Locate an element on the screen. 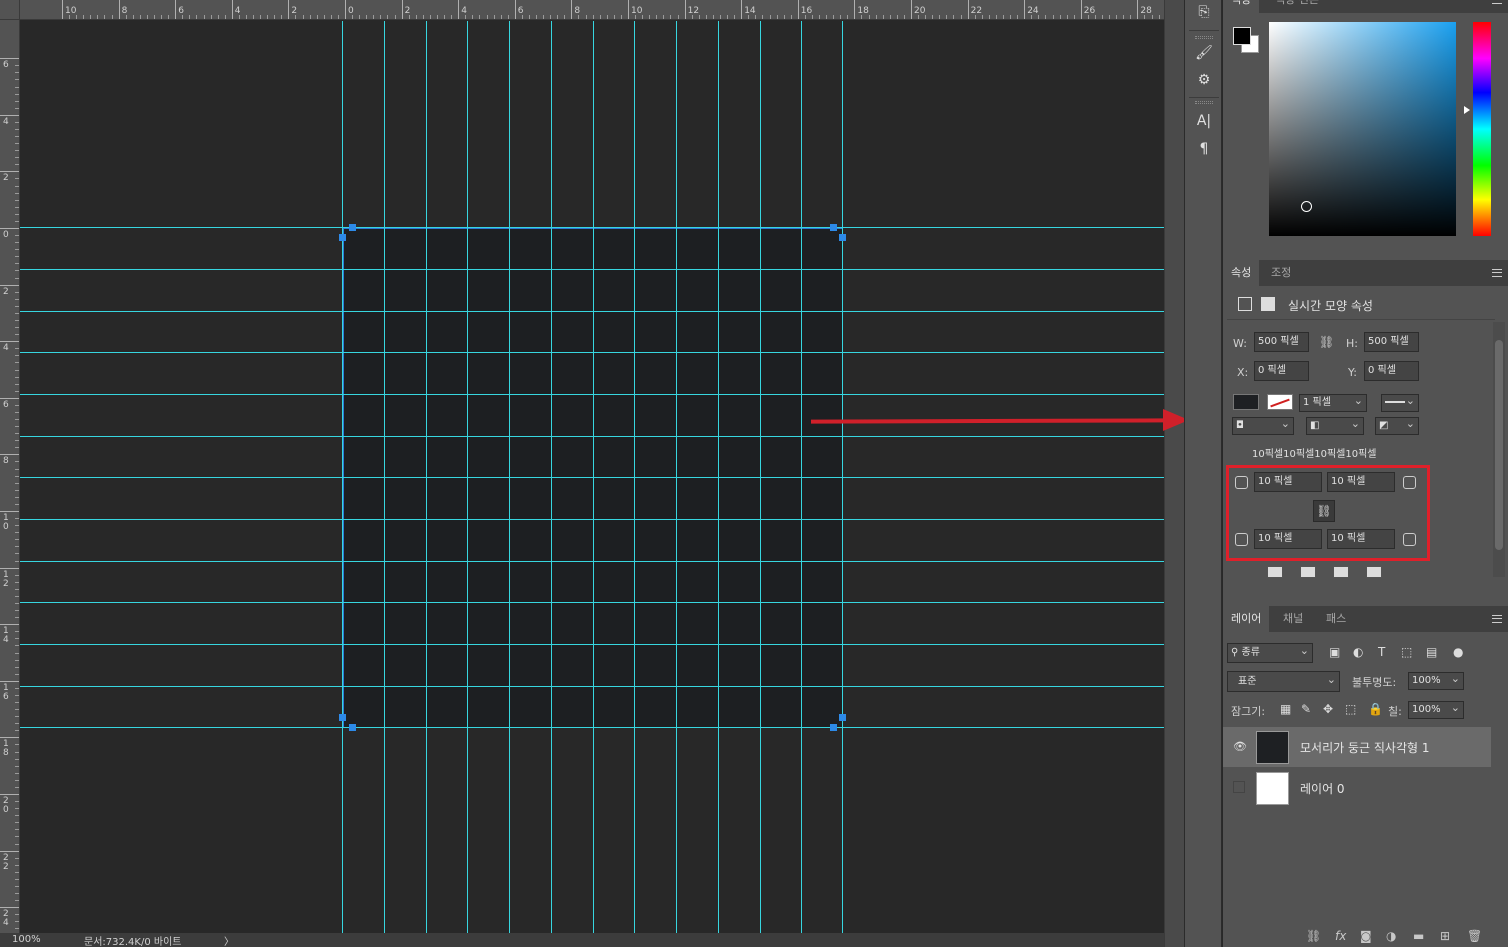 Image resolution: width=1508 pixels, height=947 pixels. properties-scrollbar is located at coordinates (1499, 449).